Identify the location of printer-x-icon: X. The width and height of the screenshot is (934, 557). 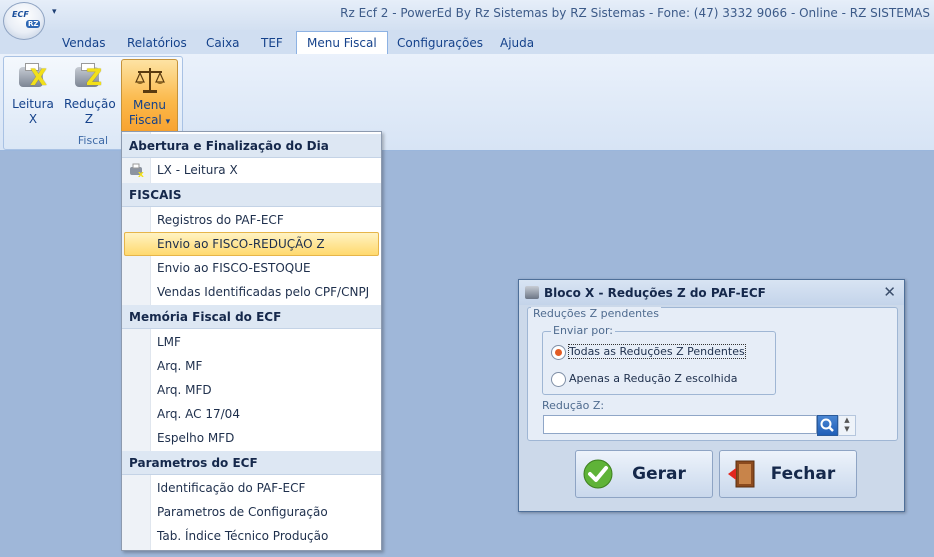
(33, 79).